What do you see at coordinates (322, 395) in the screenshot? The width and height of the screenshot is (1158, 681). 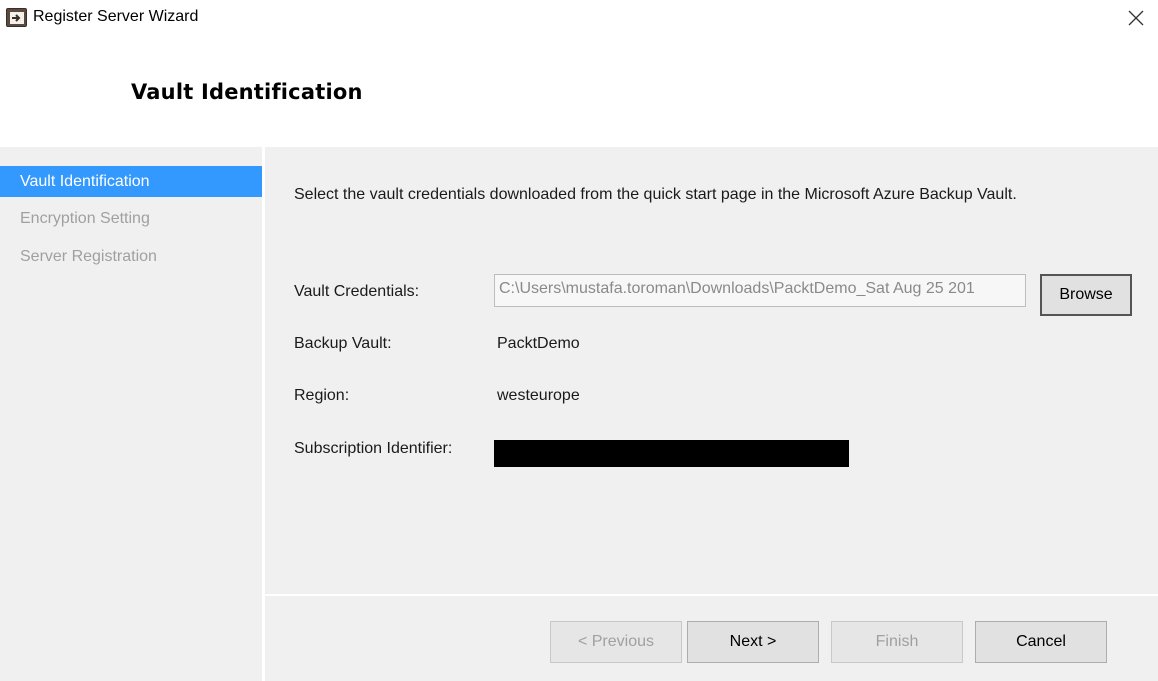 I see `region-label: Region:` at bounding box center [322, 395].